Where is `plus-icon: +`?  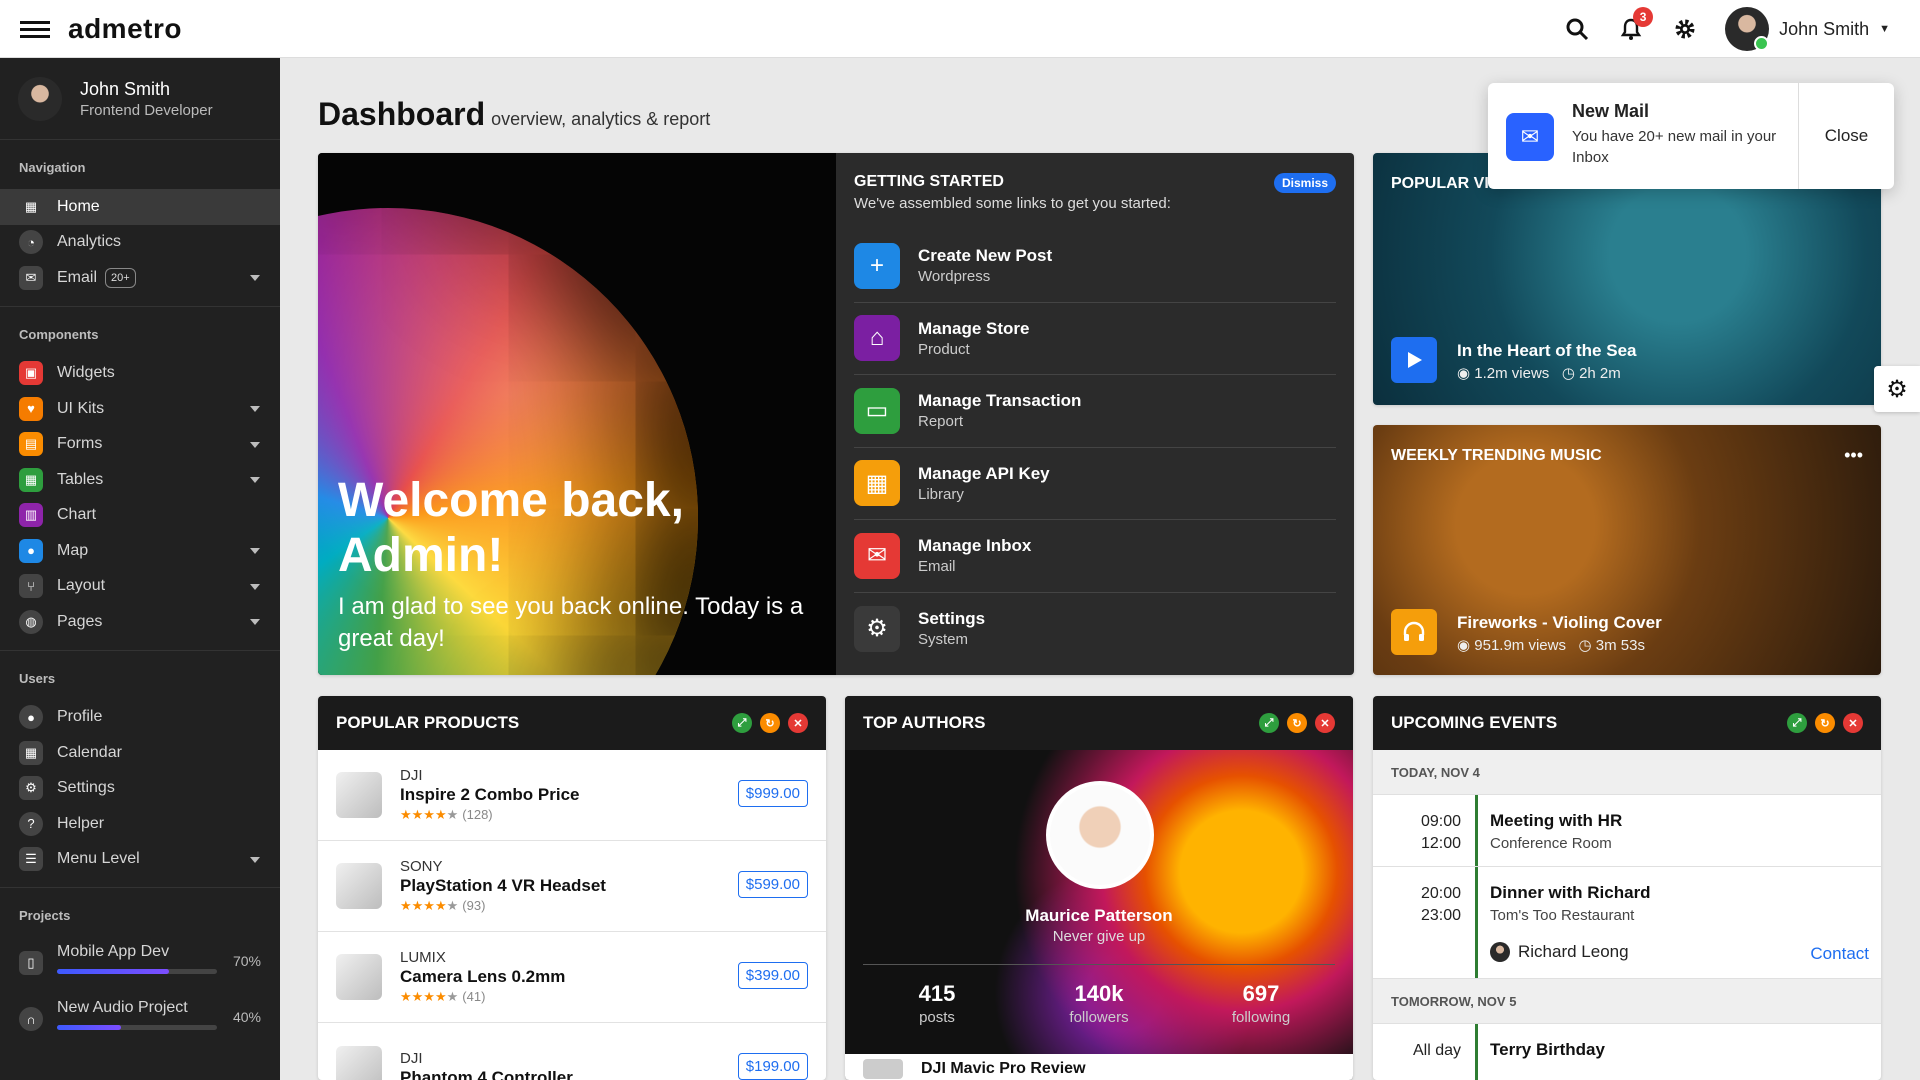
plus-icon: + is located at coordinates (877, 265).